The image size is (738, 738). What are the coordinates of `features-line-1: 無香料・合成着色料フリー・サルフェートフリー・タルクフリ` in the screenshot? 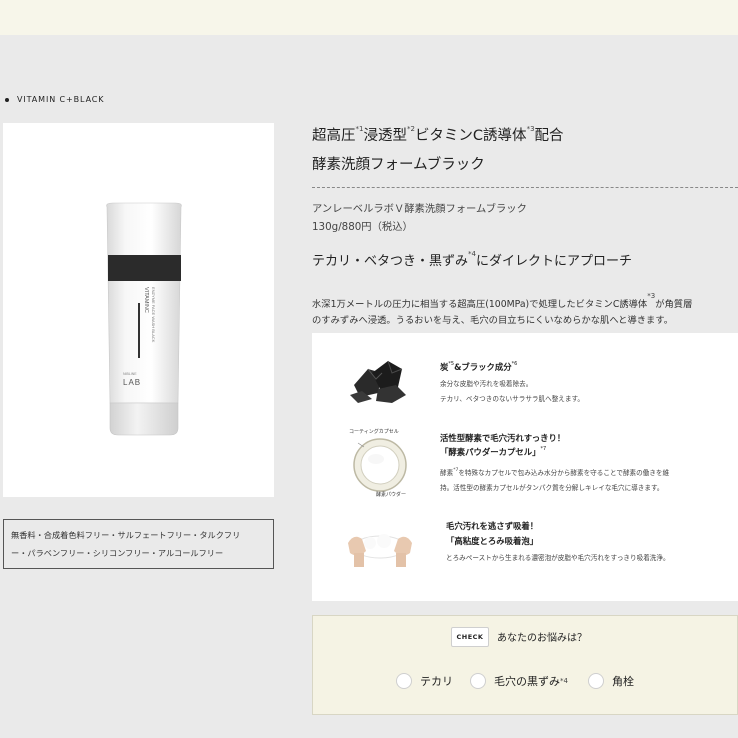 It's located at (126, 535).